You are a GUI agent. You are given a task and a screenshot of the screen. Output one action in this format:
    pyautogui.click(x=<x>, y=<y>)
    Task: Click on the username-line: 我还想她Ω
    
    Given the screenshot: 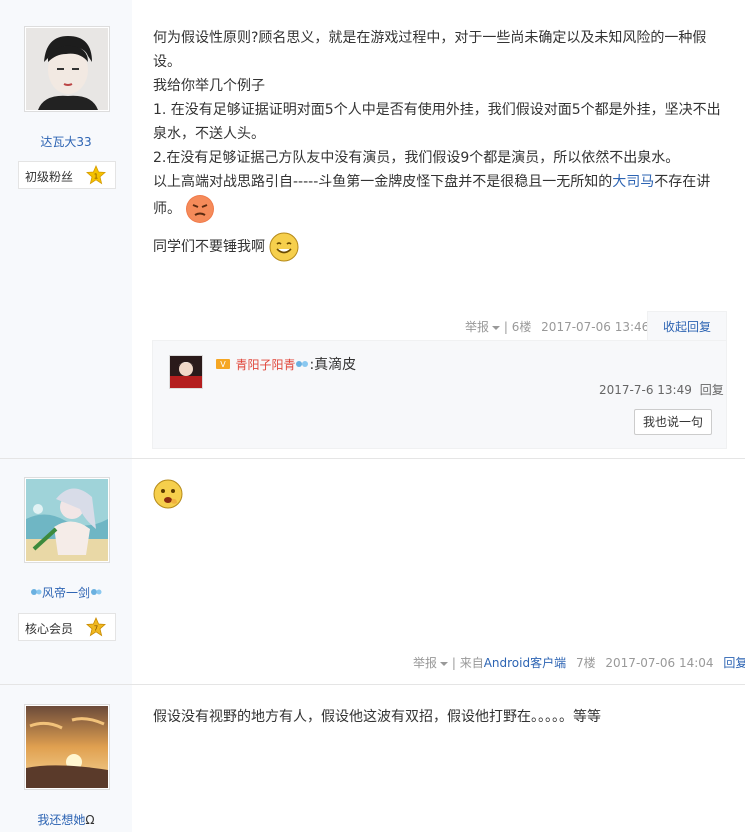 What is the action you would take?
    pyautogui.click(x=66, y=819)
    